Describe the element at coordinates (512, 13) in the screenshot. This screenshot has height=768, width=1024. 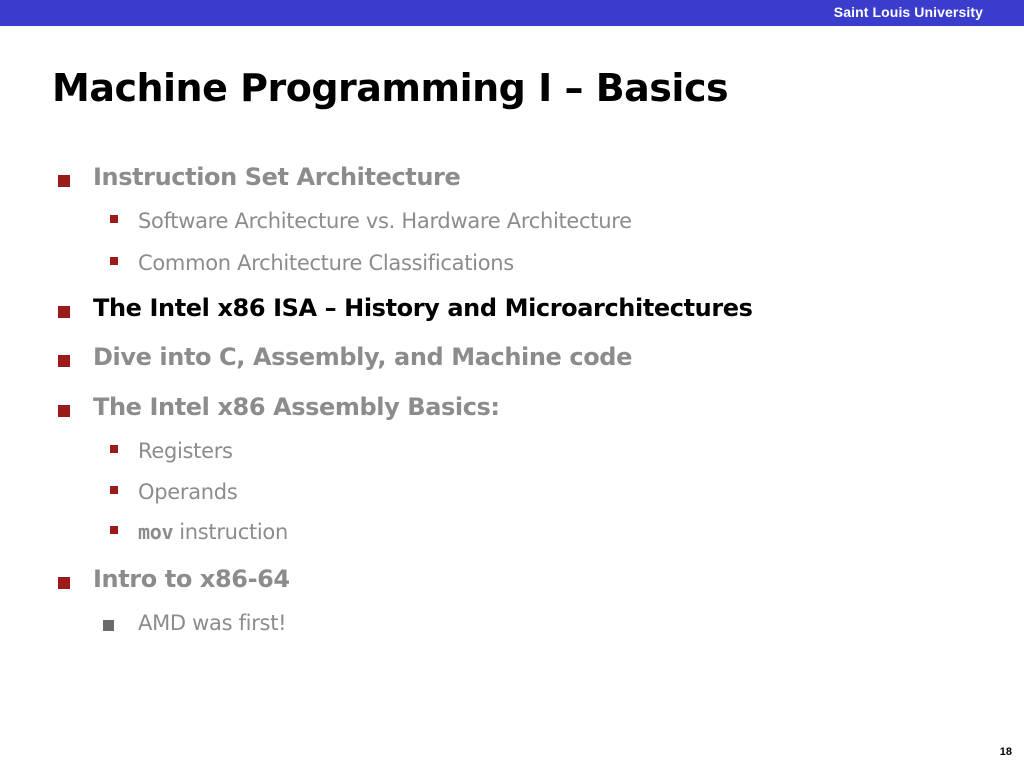
I see `header-bar: Saint Louis University` at that location.